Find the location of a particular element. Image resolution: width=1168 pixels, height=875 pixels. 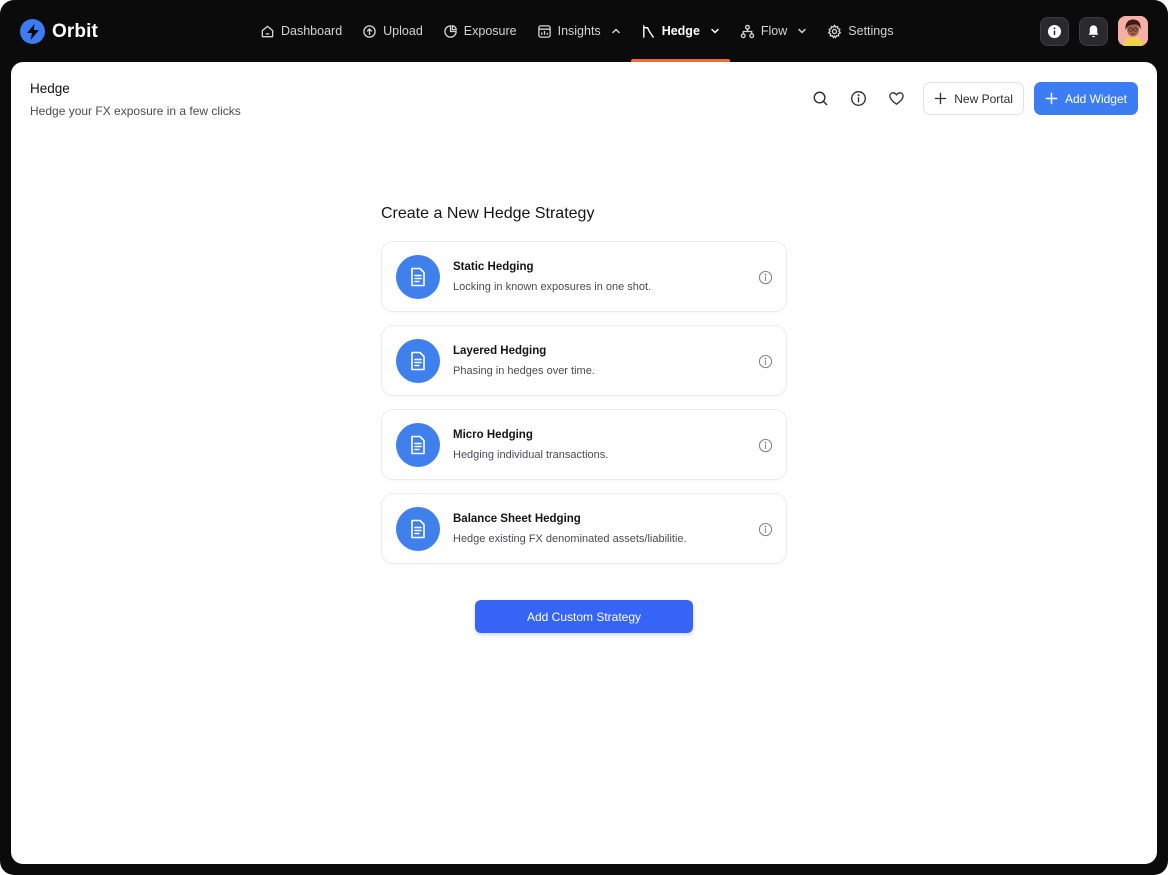

page-toolbar: New Portal Add Widget is located at coordinates (967, 98).